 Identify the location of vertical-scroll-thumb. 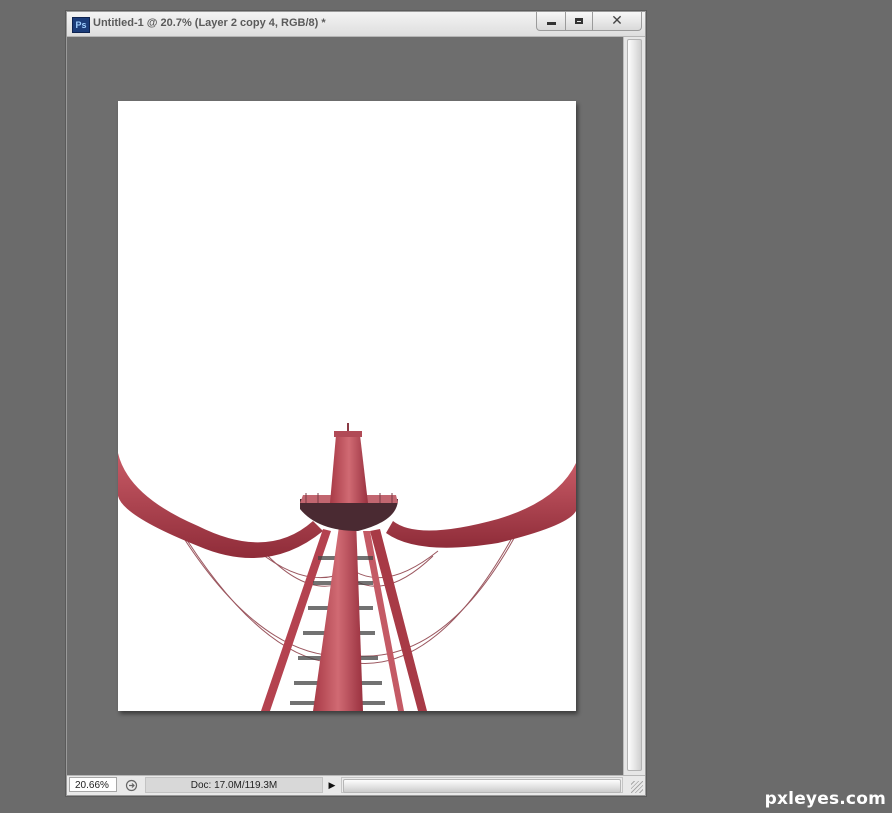
(634, 405).